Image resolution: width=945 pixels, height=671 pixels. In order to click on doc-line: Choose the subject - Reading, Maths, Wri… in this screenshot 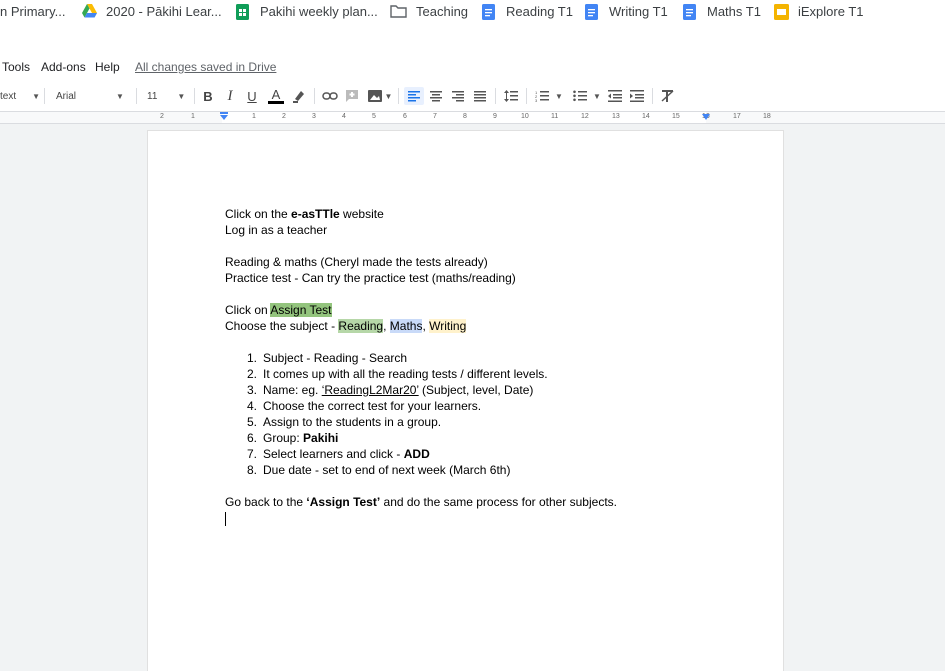, I will do `click(421, 326)`.